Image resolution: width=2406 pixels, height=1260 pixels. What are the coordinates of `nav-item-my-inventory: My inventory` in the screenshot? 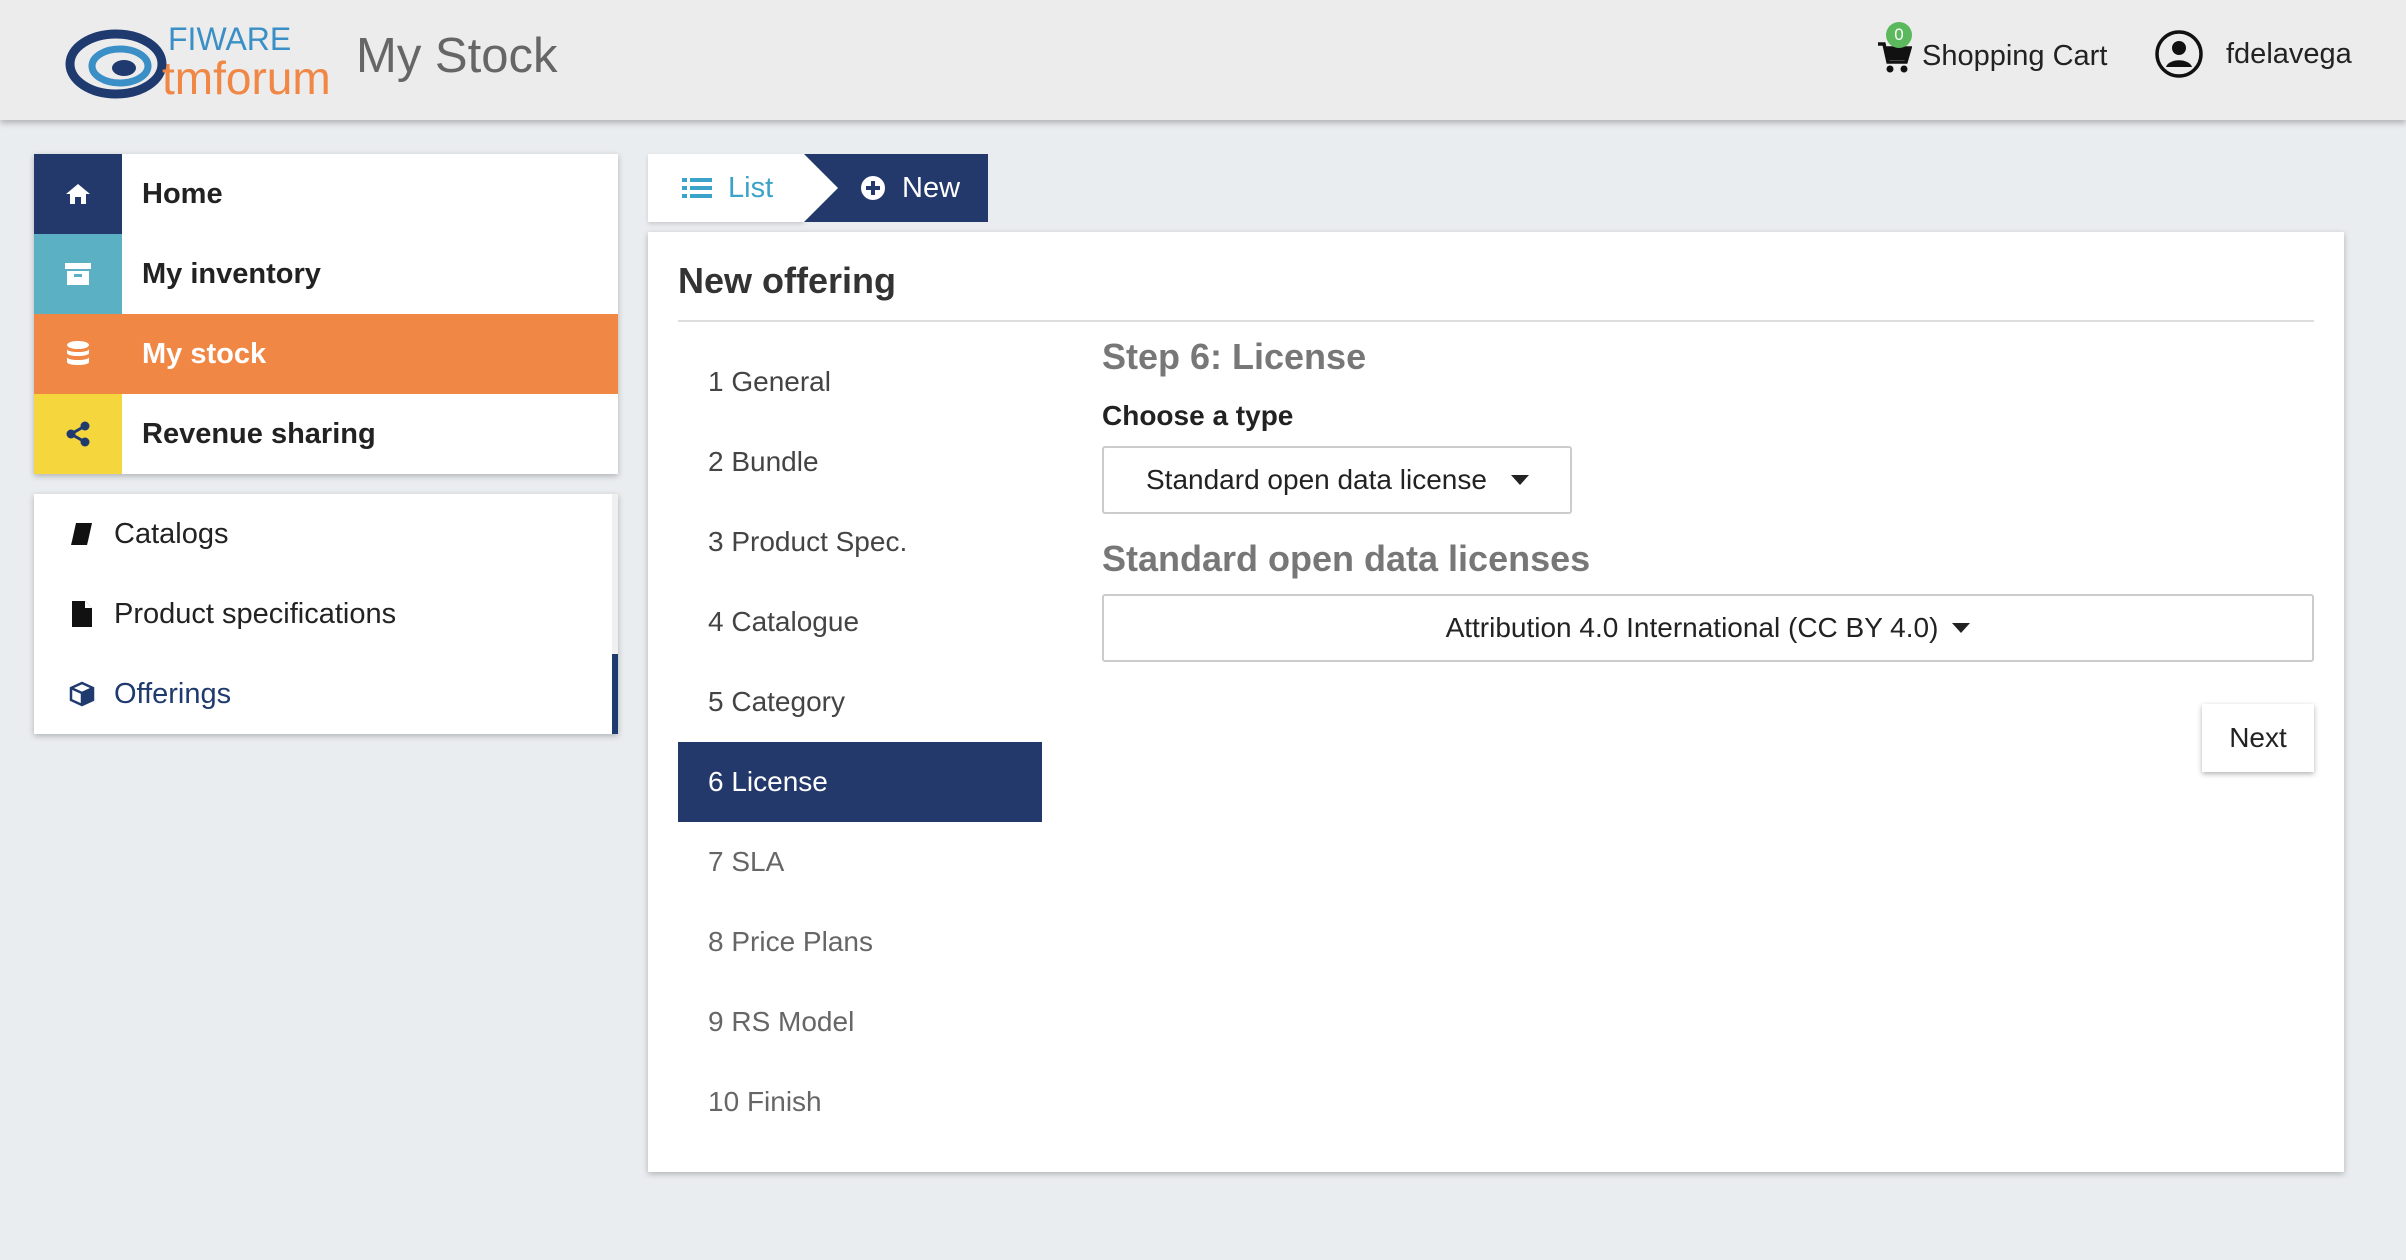 It's located at (326, 274).